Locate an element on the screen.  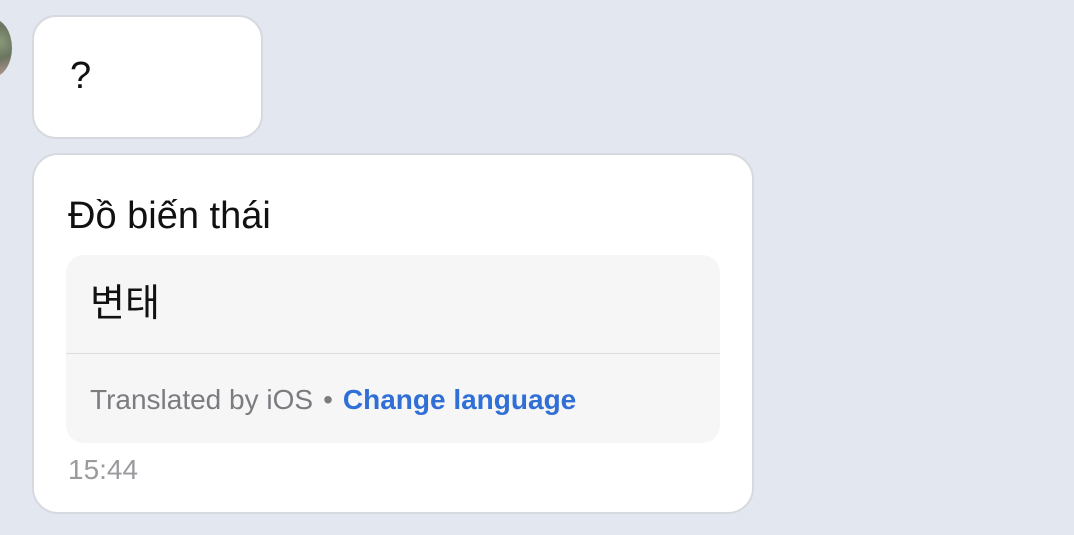
translation-divider is located at coordinates (393, 353).